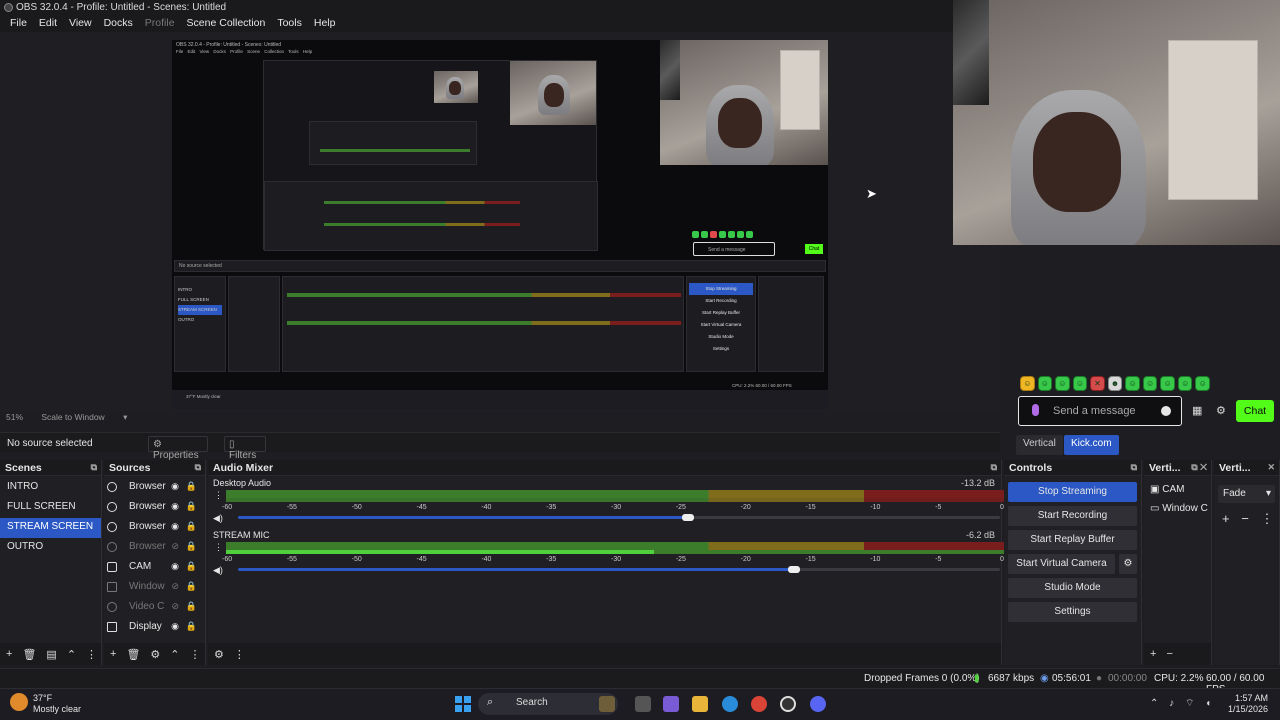 Image resolution: width=1280 pixels, height=720 pixels. I want to click on wifi-icon: ⌔, so click(1189, 703).